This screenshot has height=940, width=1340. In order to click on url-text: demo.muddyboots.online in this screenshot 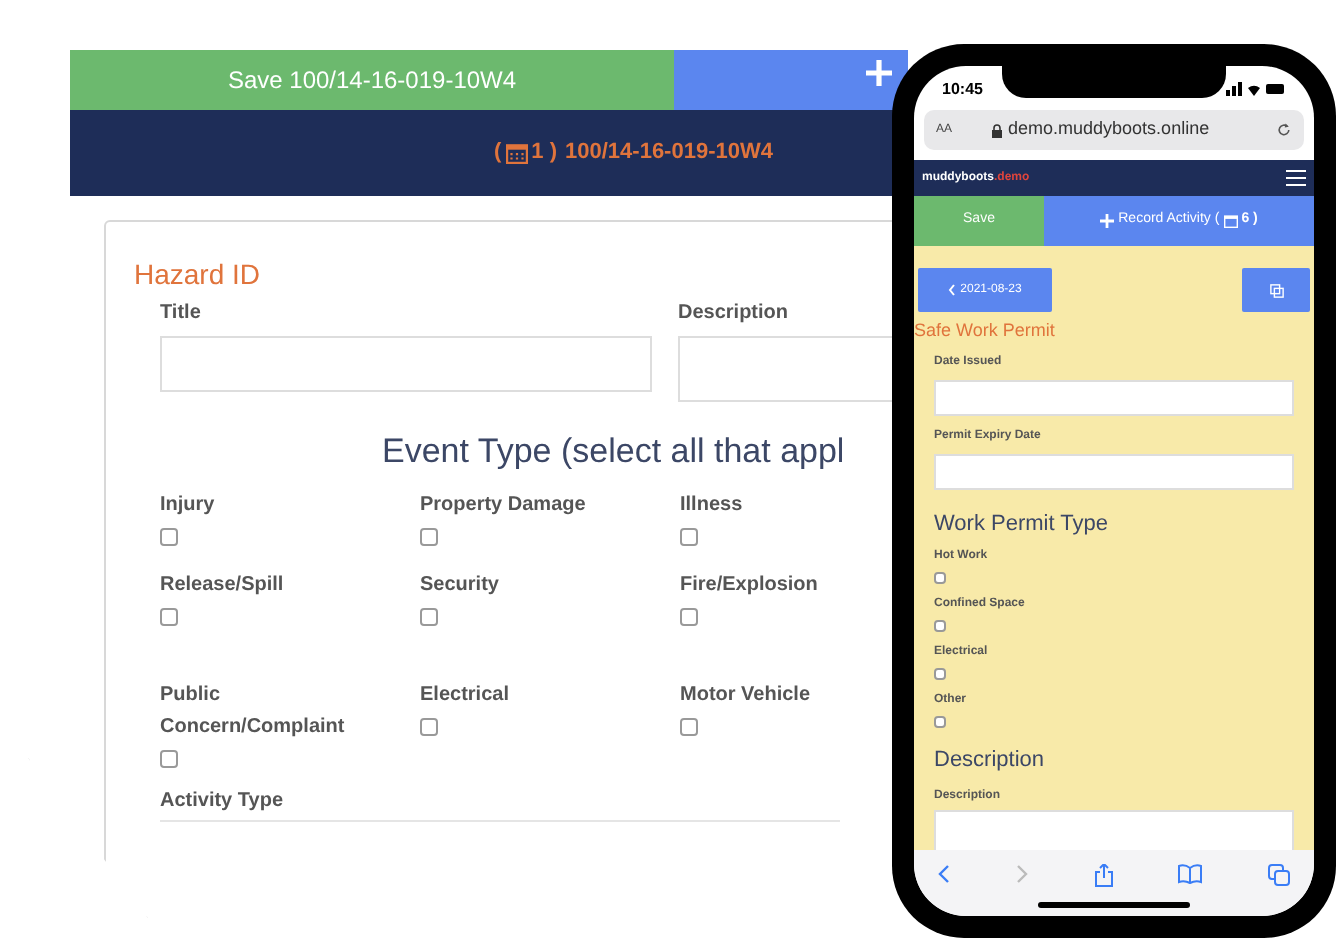, I will do `click(1109, 129)`.